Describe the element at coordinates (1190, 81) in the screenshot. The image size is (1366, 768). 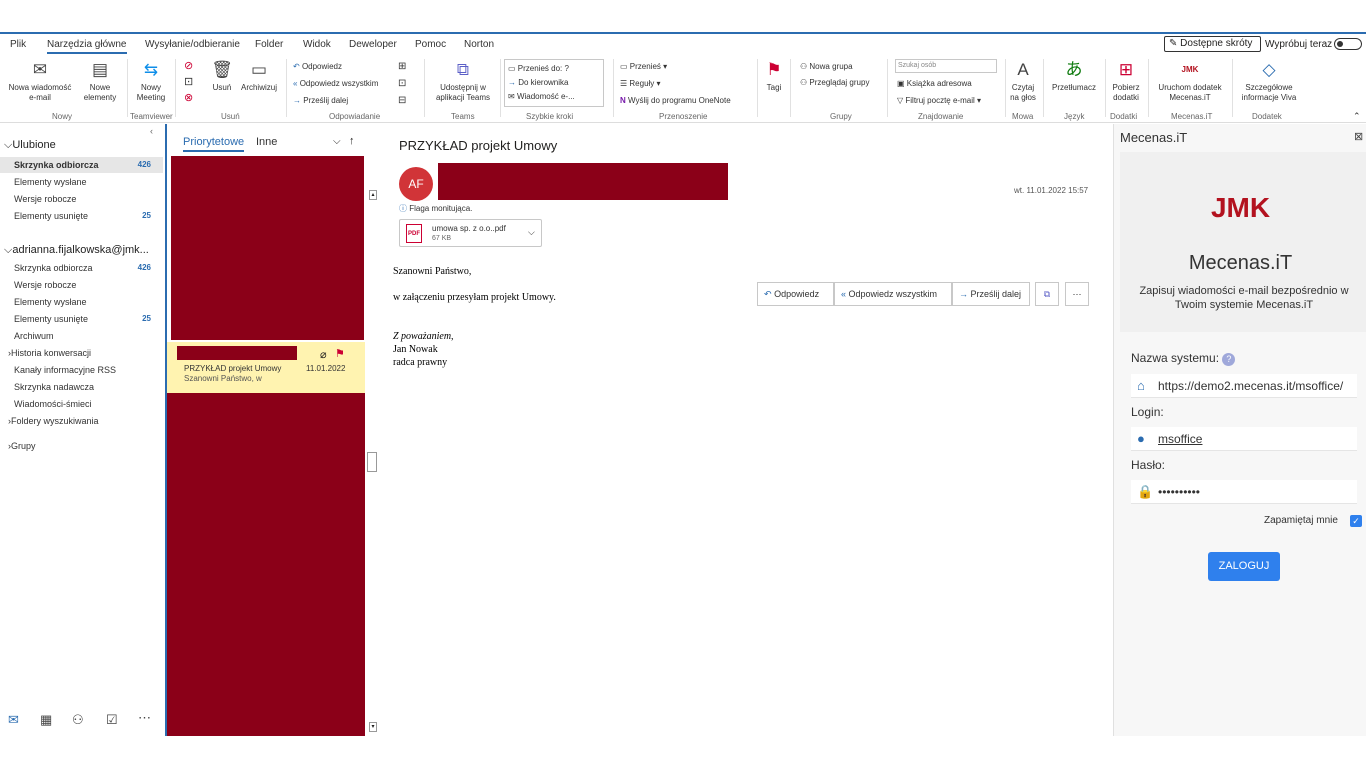
I see `launch-mecenas-button: JMK Uruchom dodatek Mecenas.iT` at that location.